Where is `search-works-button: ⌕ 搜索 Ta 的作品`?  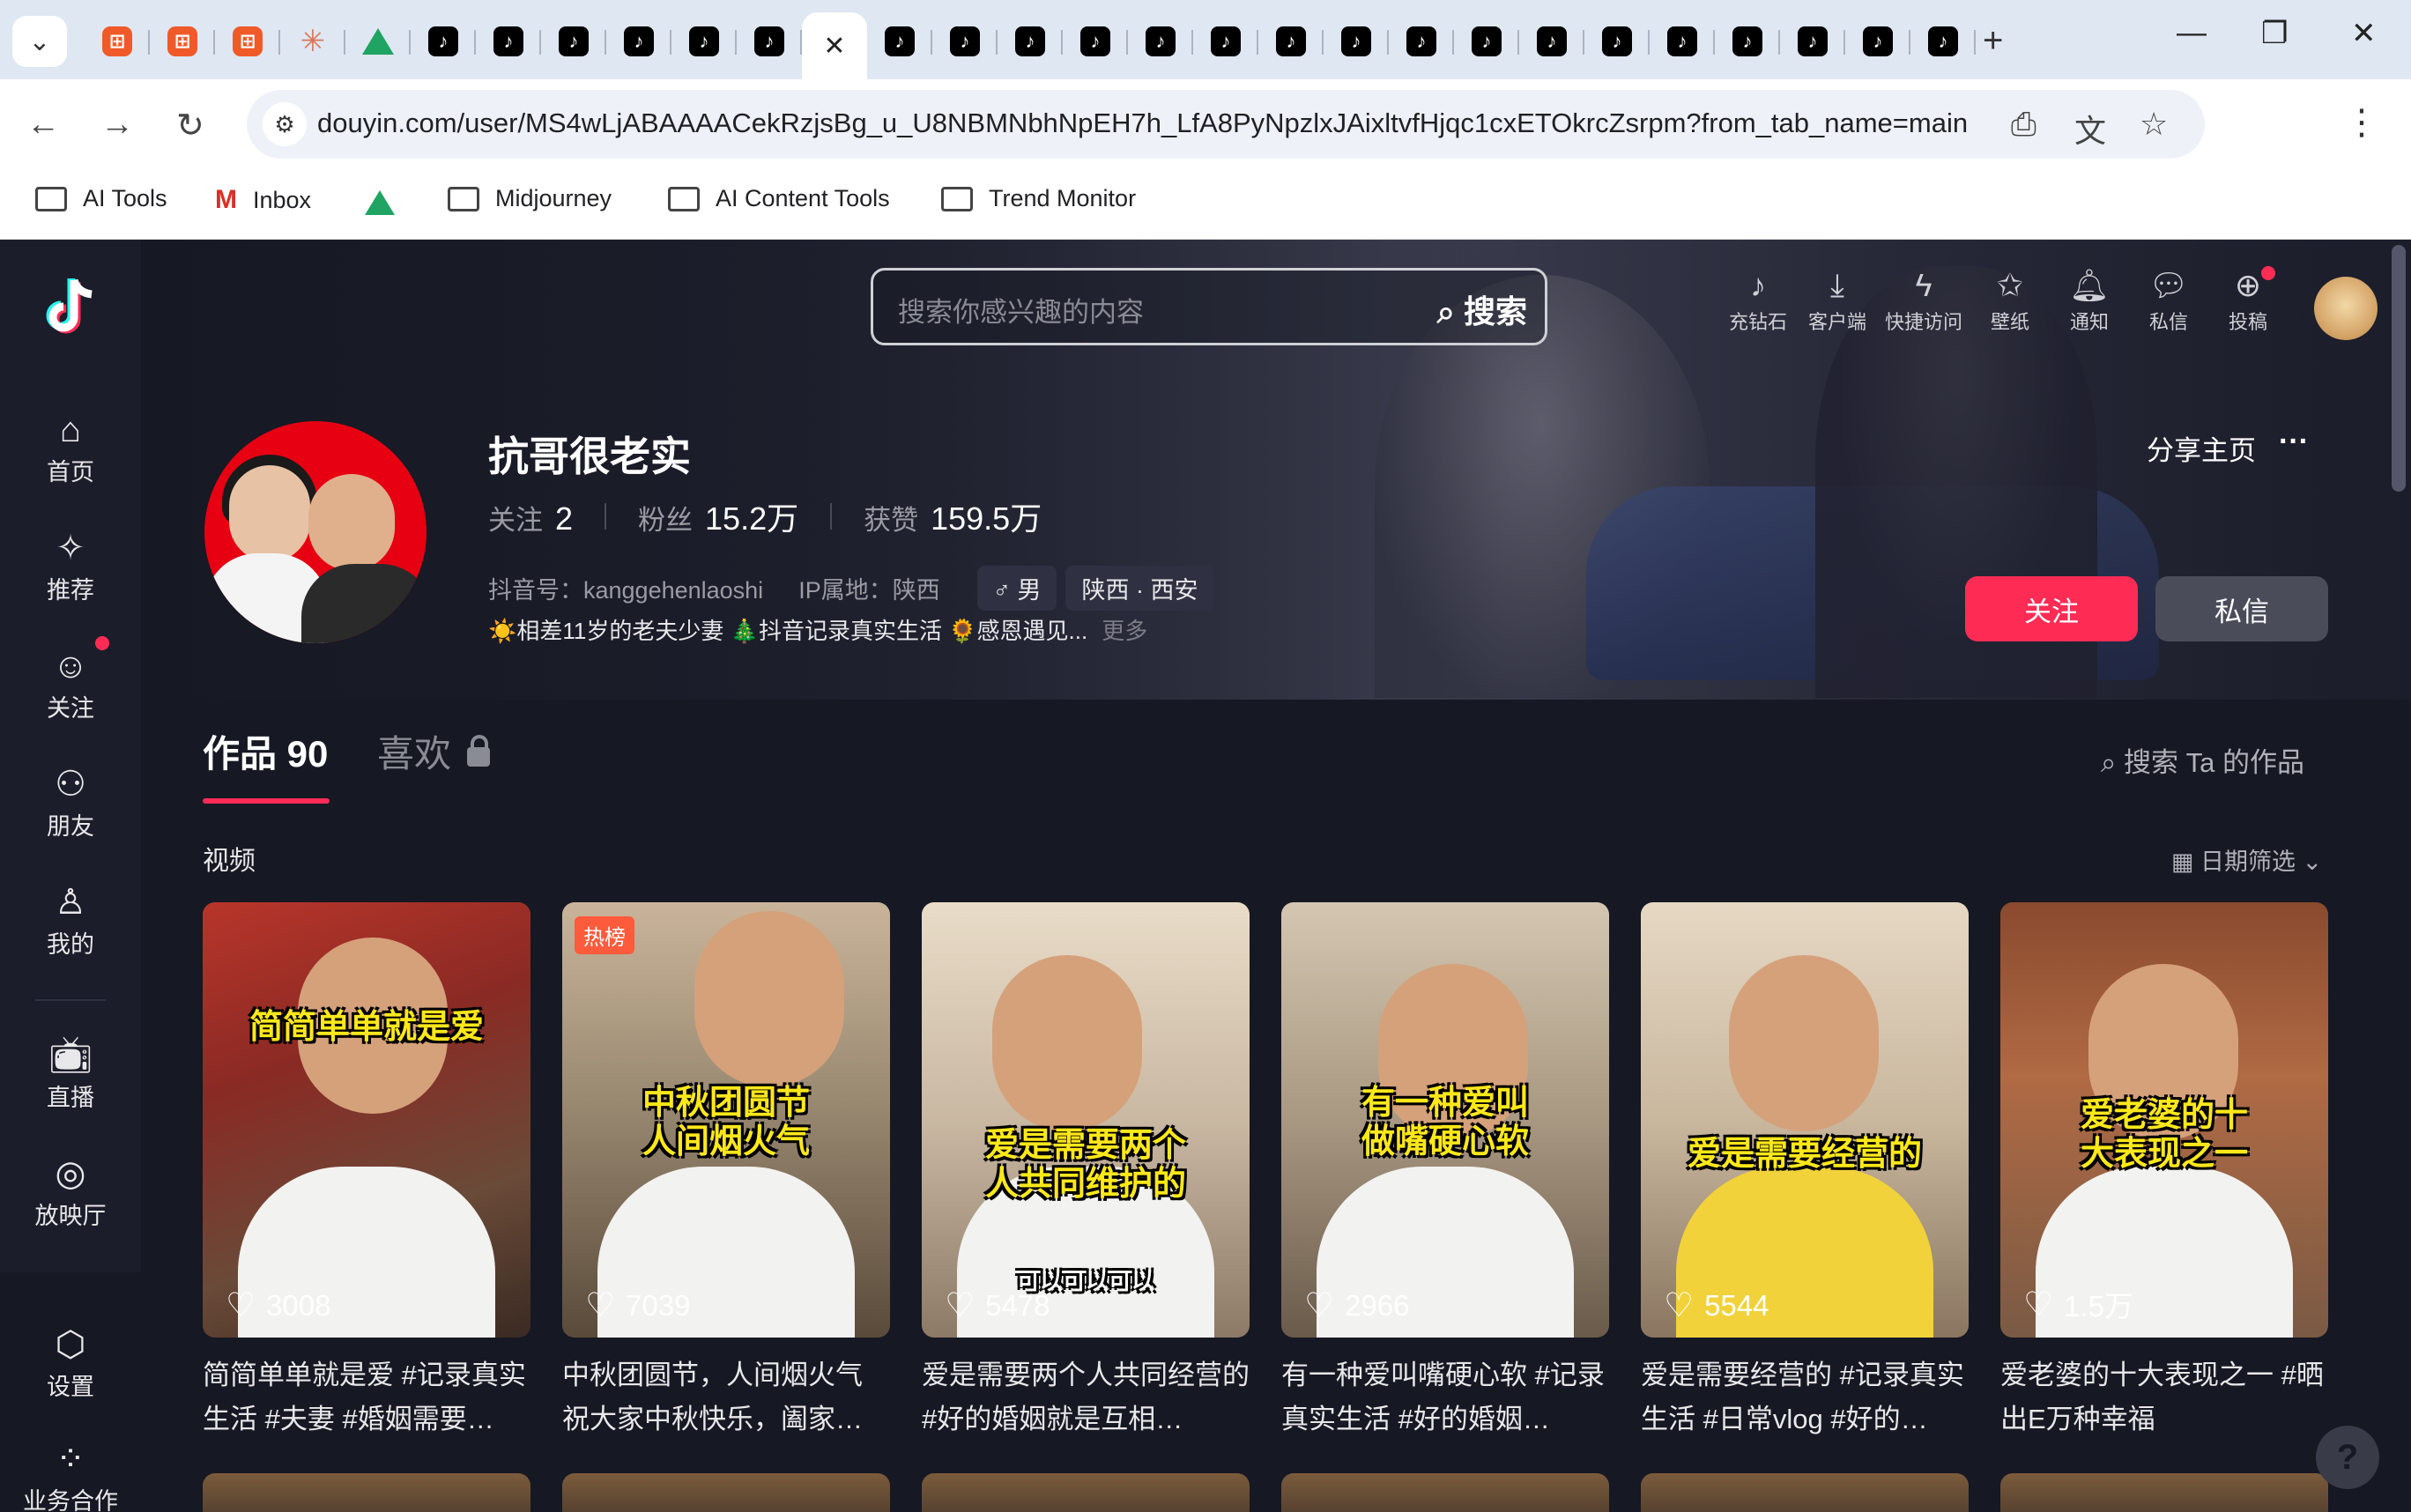
search-works-button: ⌕ 搜索 Ta 的作品 is located at coordinates (2202, 760).